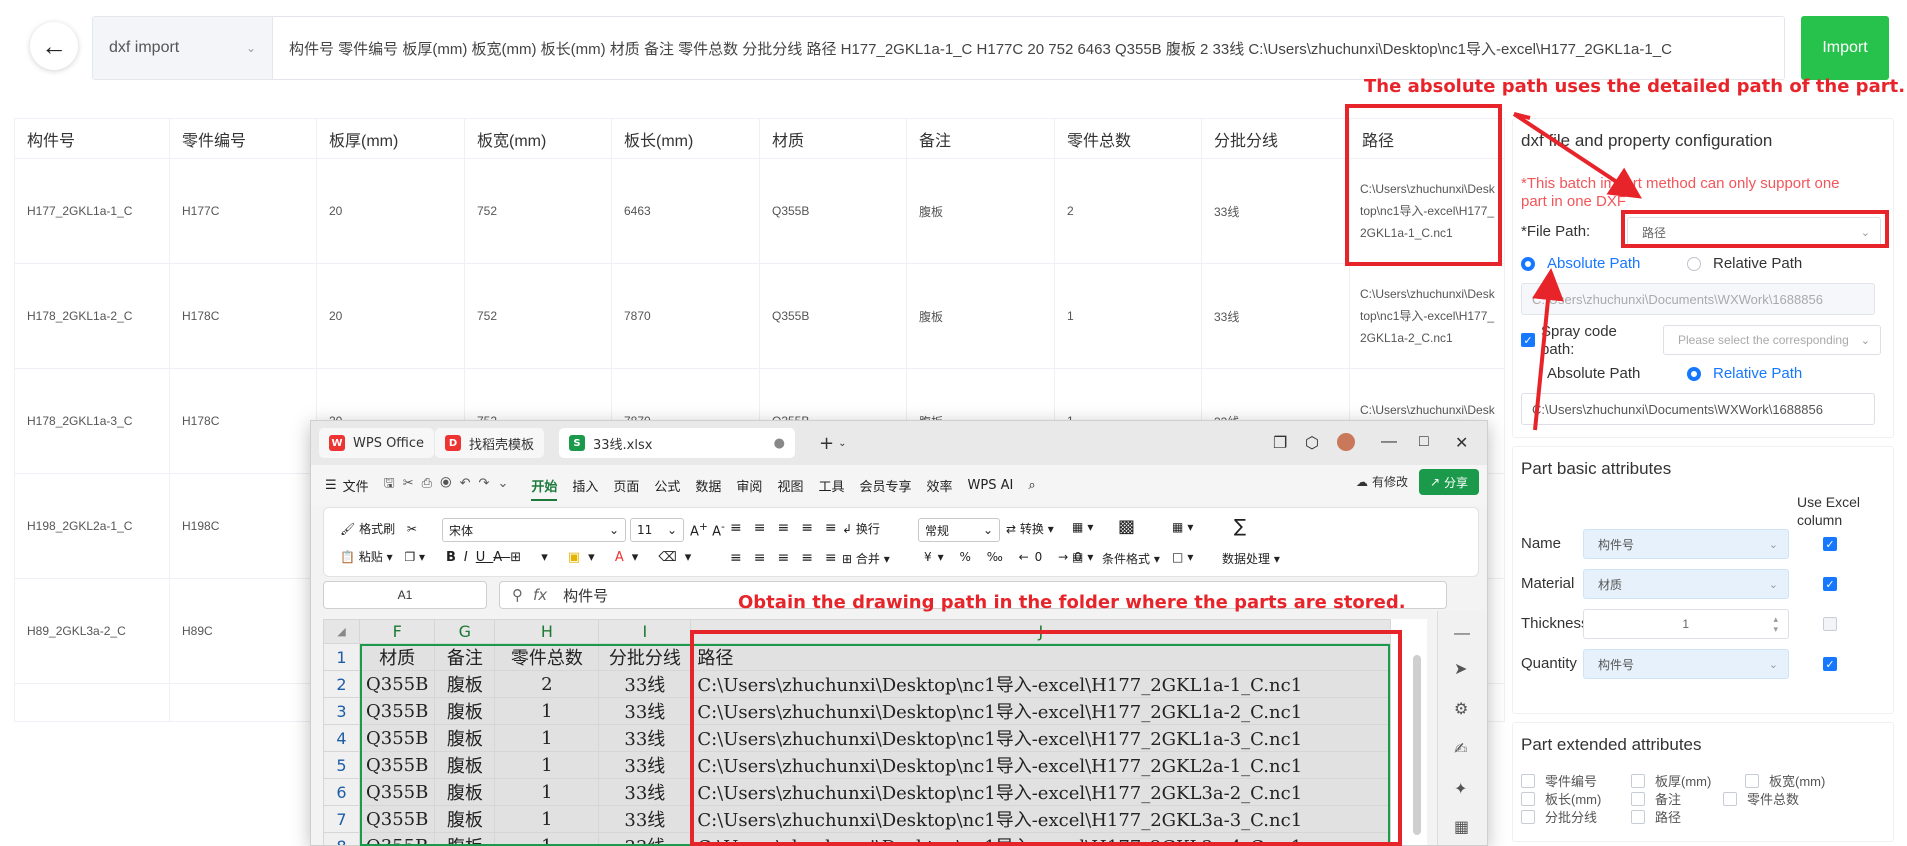  What do you see at coordinates (1461, 443) in the screenshot?
I see `close-icon: ✕` at bounding box center [1461, 443].